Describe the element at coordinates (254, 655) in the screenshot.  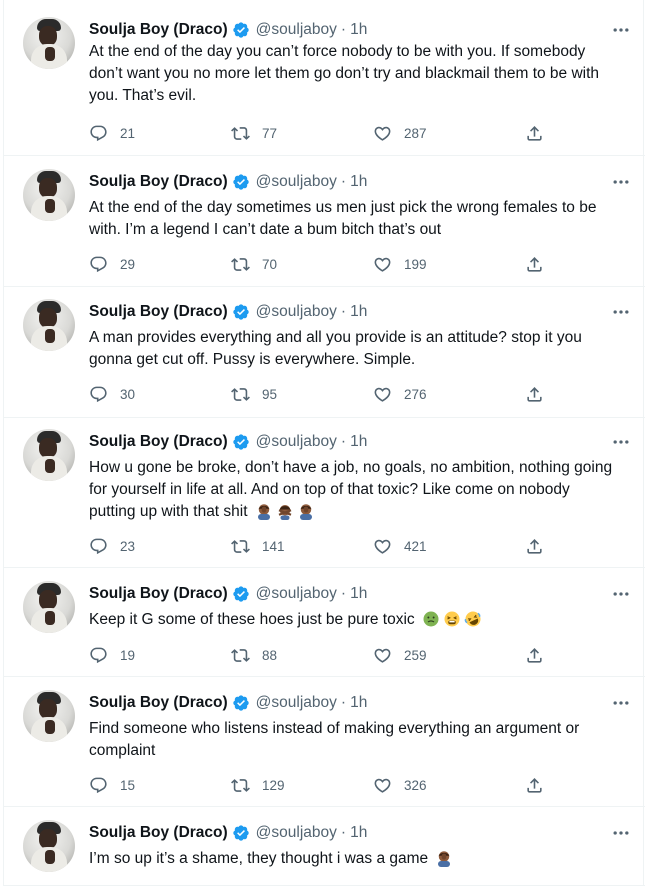
I see `retweet-button: 88` at that location.